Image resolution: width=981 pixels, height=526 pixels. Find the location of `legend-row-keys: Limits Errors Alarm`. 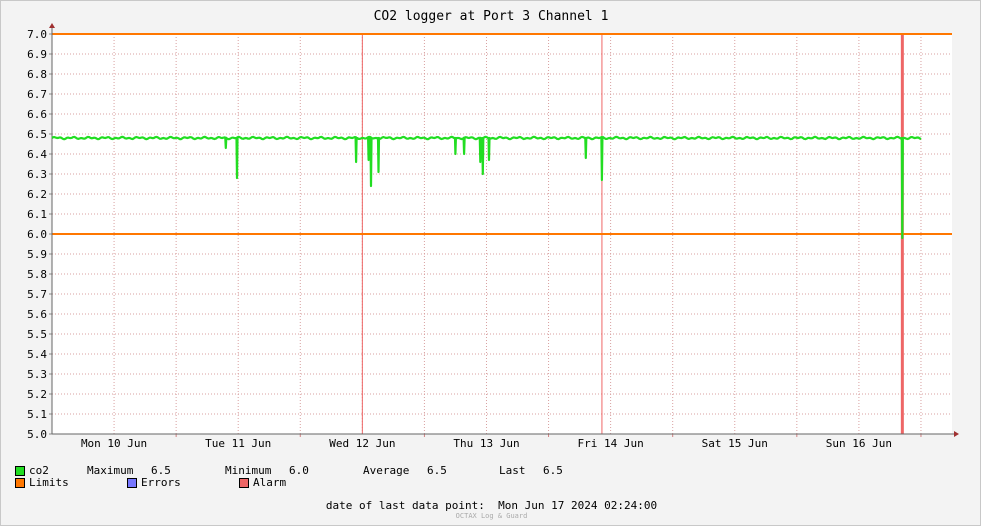

legend-row-keys: Limits Errors Alarm is located at coordinates (150, 482).